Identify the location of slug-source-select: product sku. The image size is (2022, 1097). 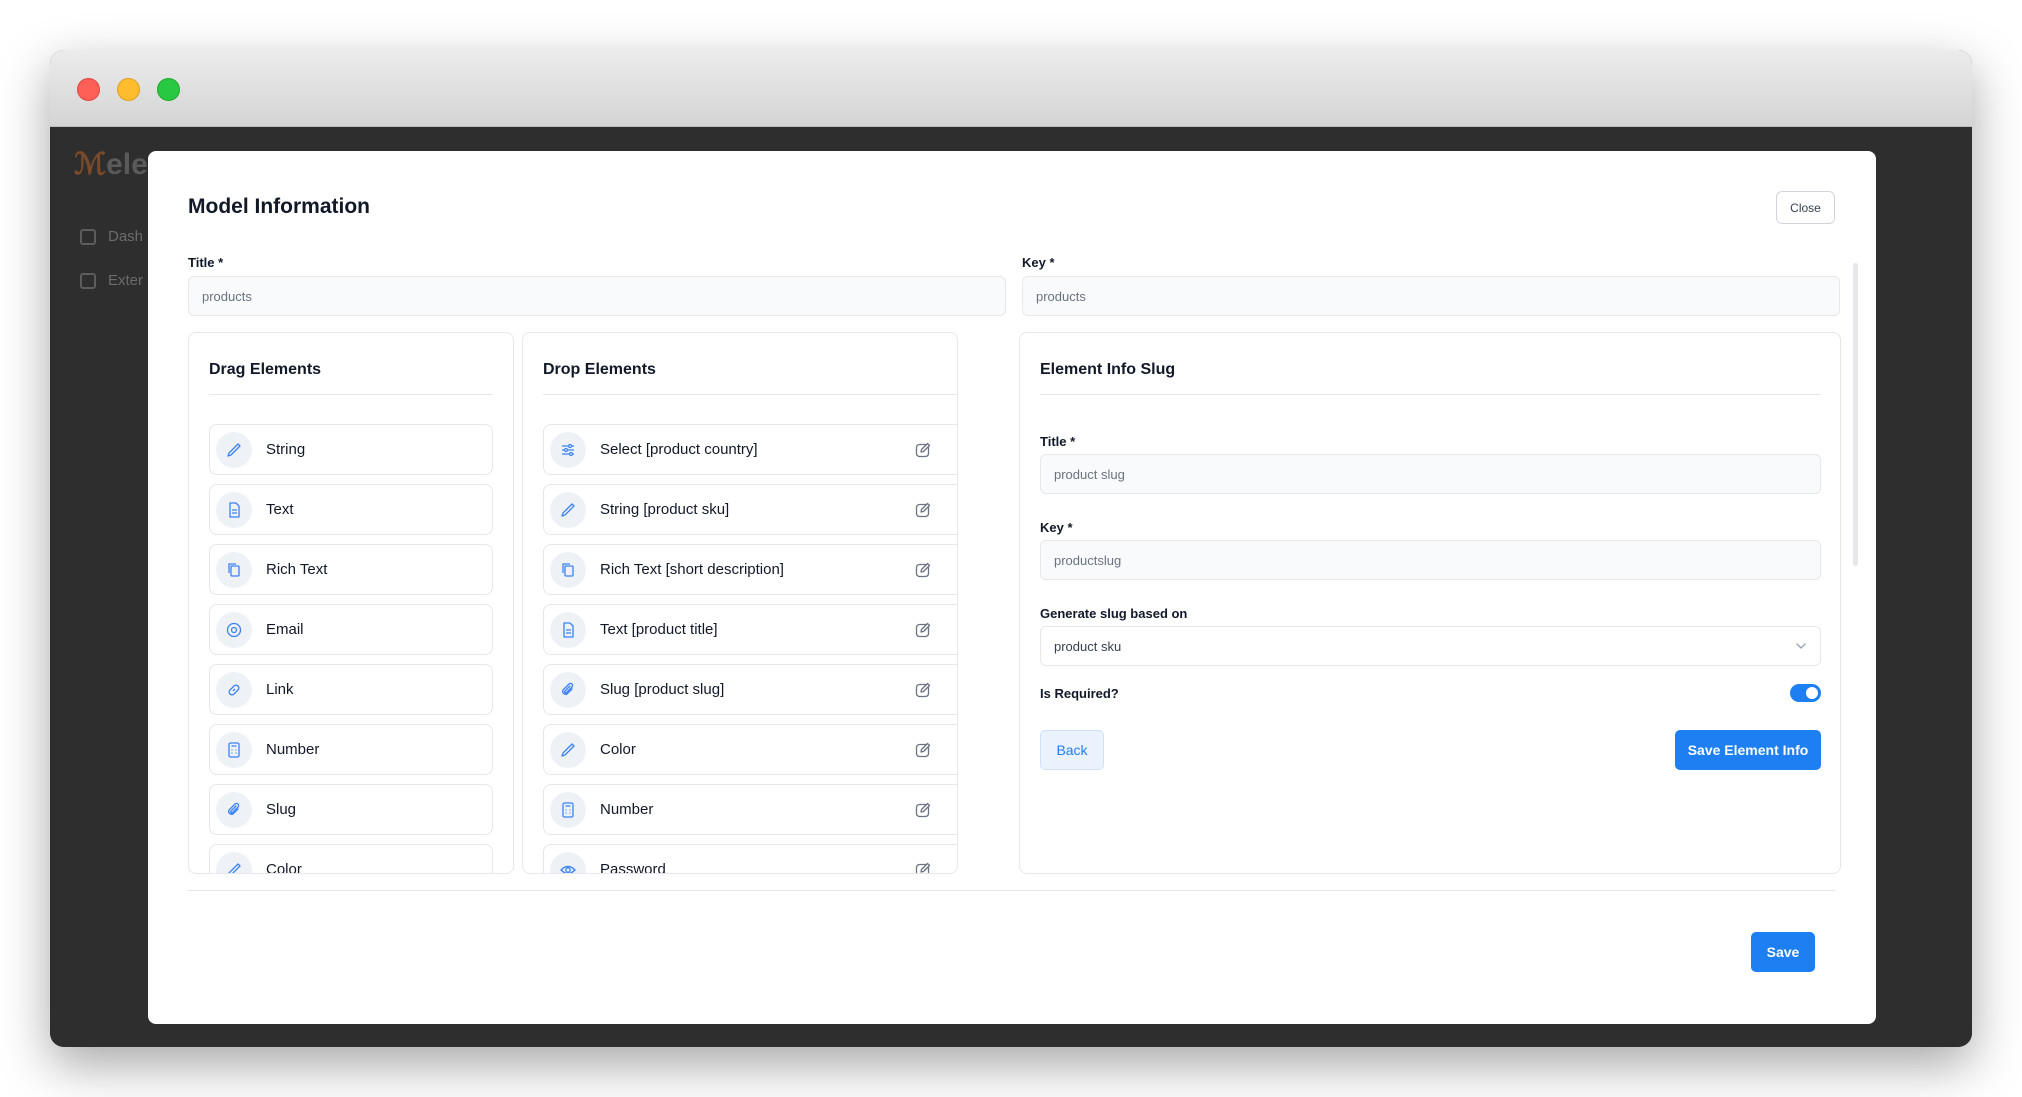
(1430, 646).